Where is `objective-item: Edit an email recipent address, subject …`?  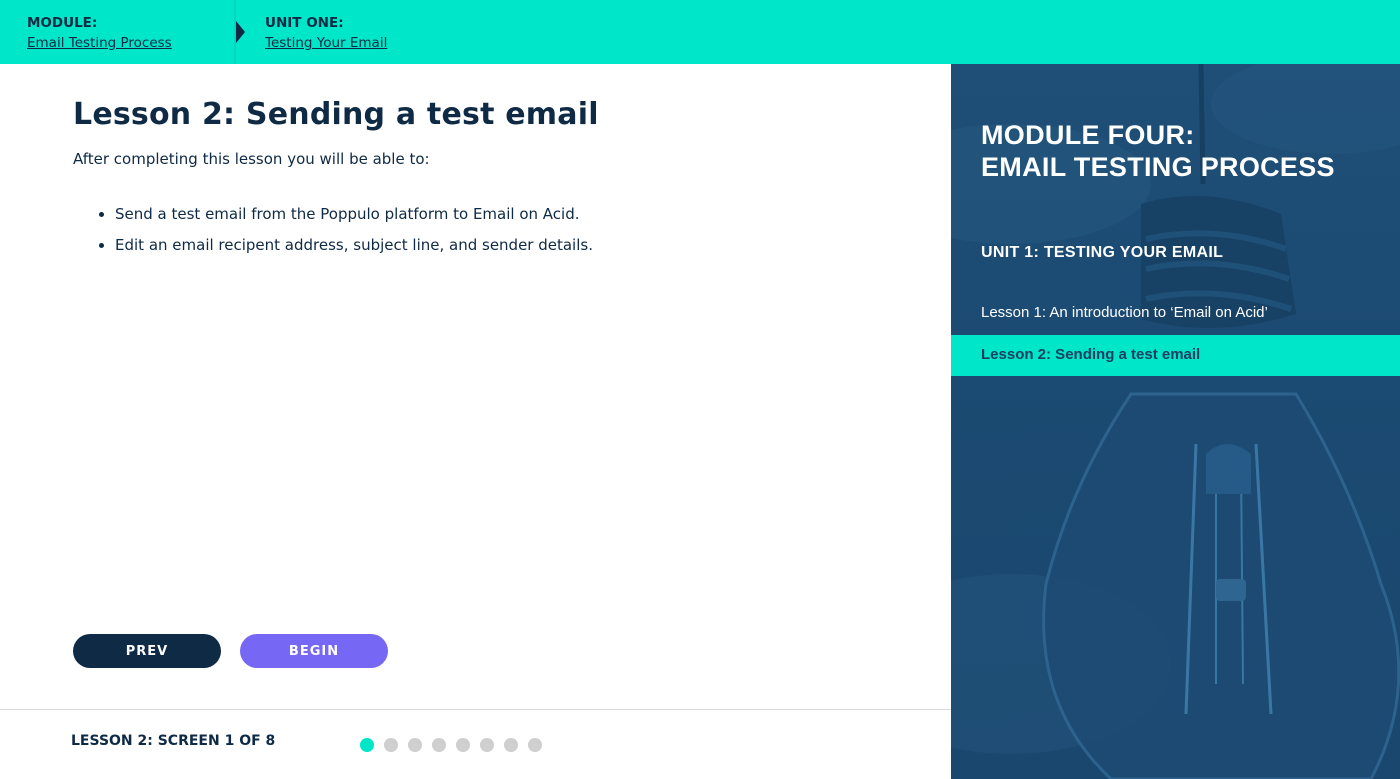
objective-item: Edit an email recipent address, subject … is located at coordinates (354, 245).